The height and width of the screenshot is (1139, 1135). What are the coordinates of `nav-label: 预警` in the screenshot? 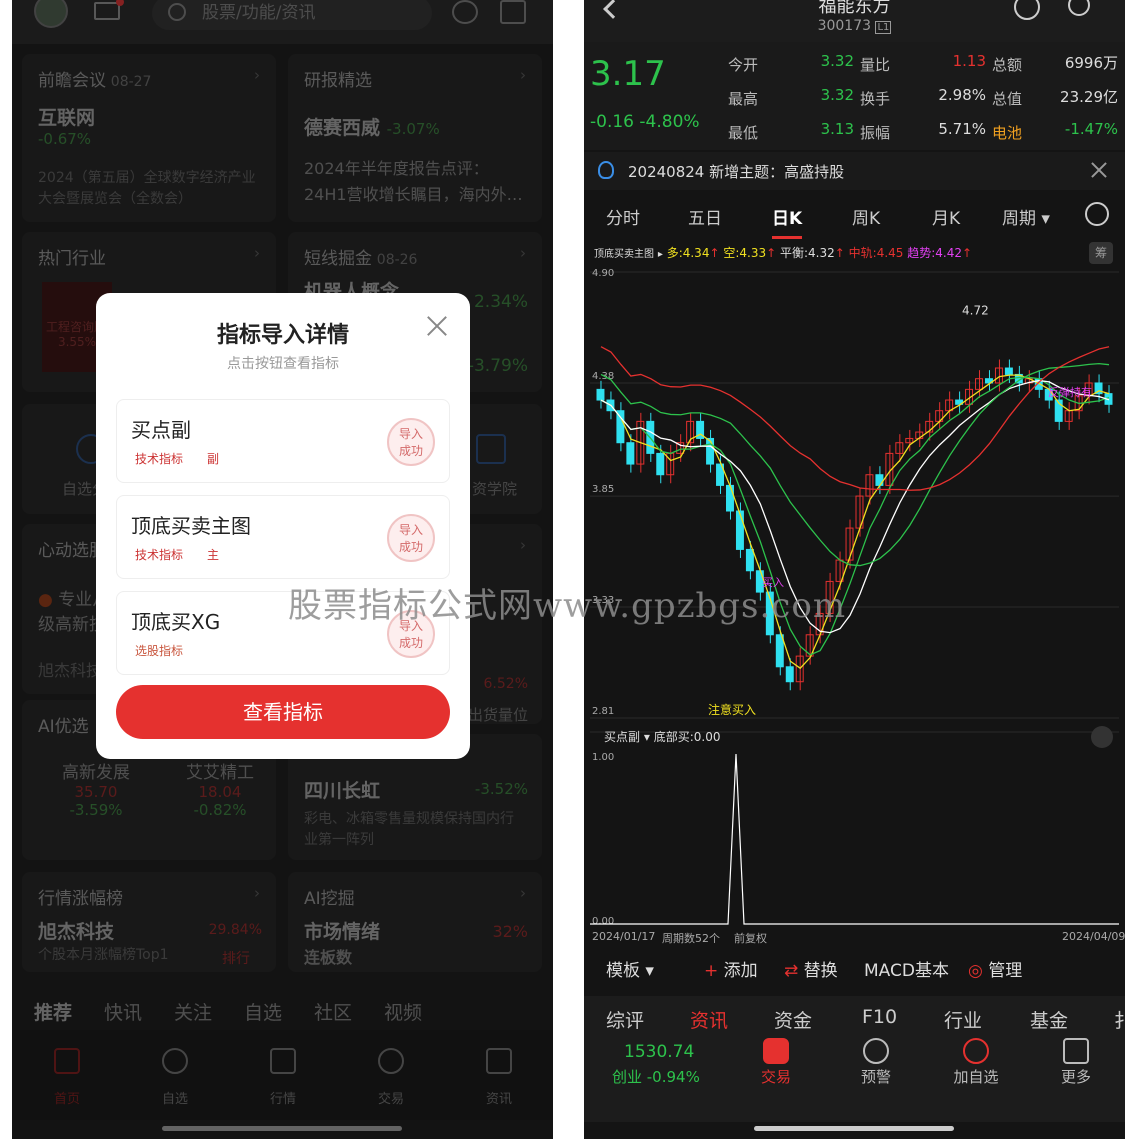 It's located at (875, 1077).